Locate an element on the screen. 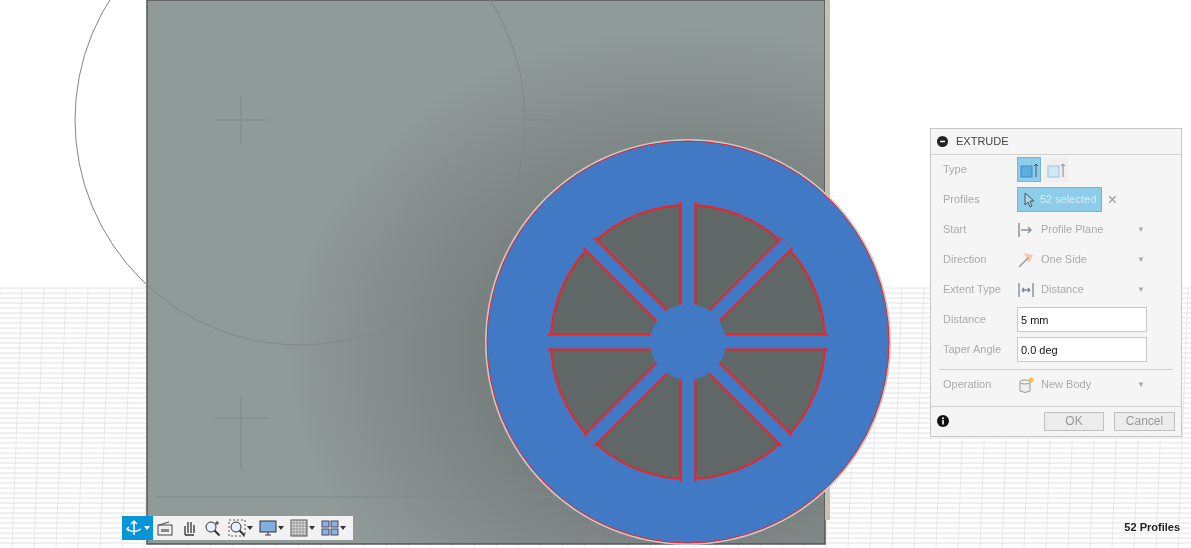 The width and height of the screenshot is (1191, 548). info-icon is located at coordinates (943, 421).